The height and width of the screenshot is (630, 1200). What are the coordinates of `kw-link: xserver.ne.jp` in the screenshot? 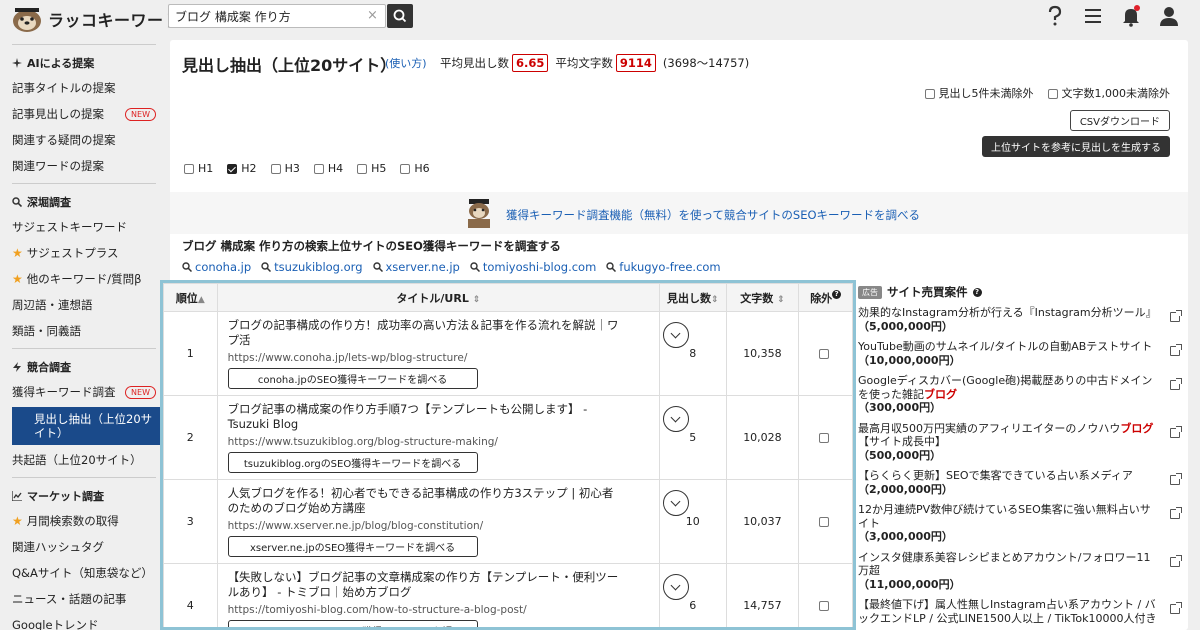 It's located at (416, 267).